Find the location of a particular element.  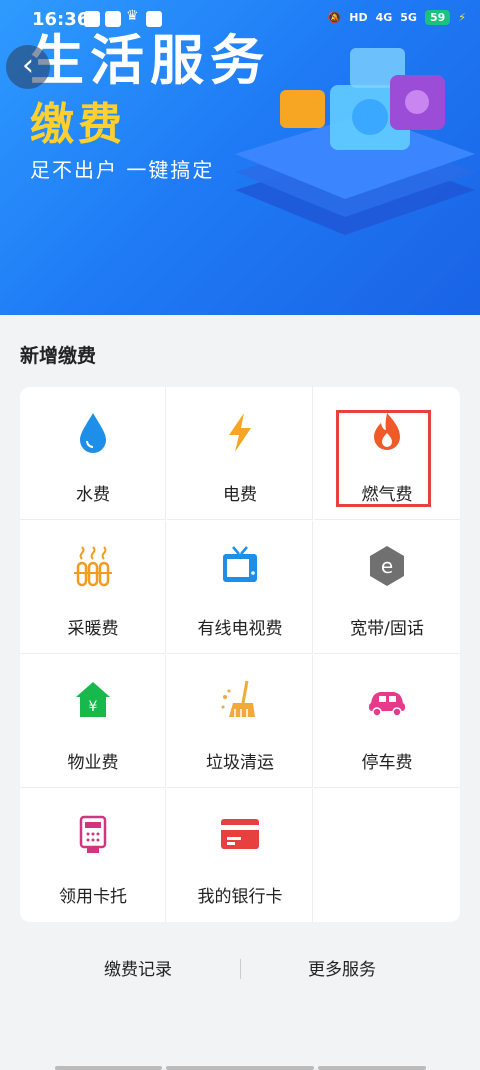

selection-highlight is located at coordinates (383, 458).